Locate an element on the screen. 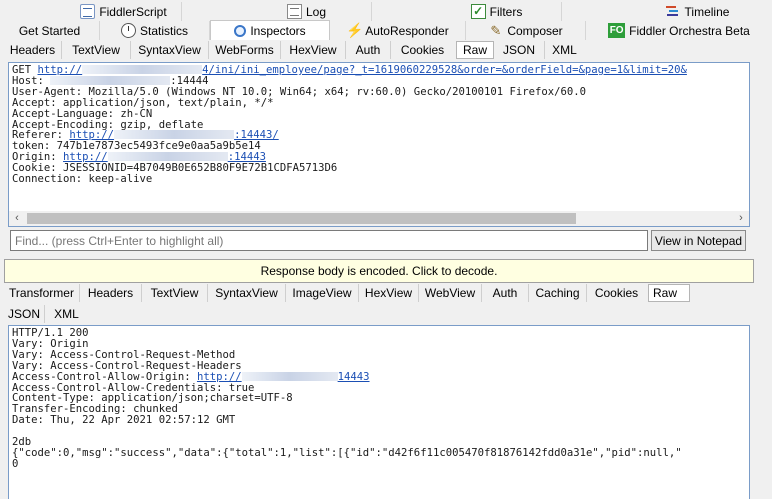  tab-label: Composer is located at coordinates (535, 30).